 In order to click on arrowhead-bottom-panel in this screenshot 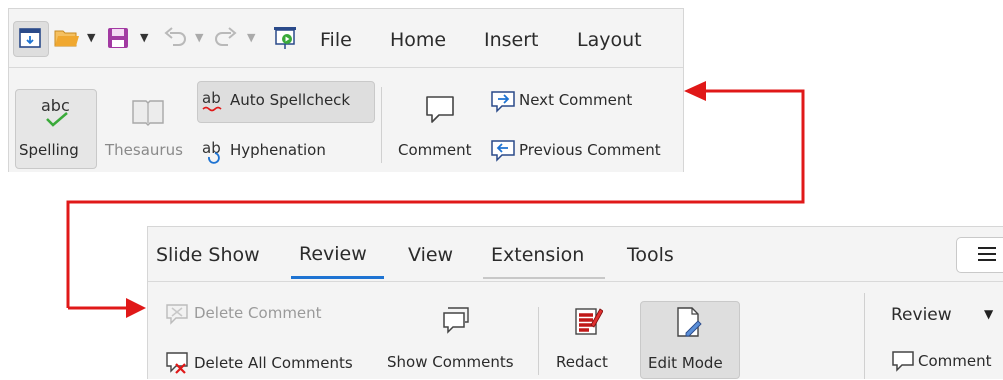, I will do `click(136, 308)`.